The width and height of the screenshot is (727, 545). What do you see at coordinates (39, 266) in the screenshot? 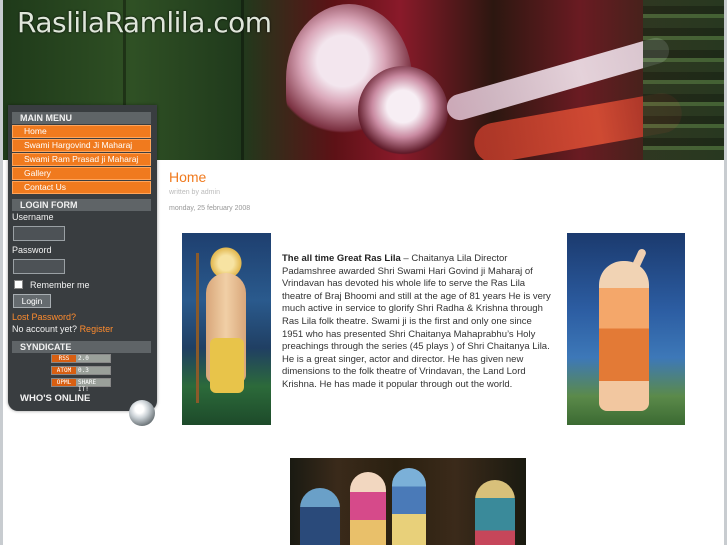
I see `password-input` at bounding box center [39, 266].